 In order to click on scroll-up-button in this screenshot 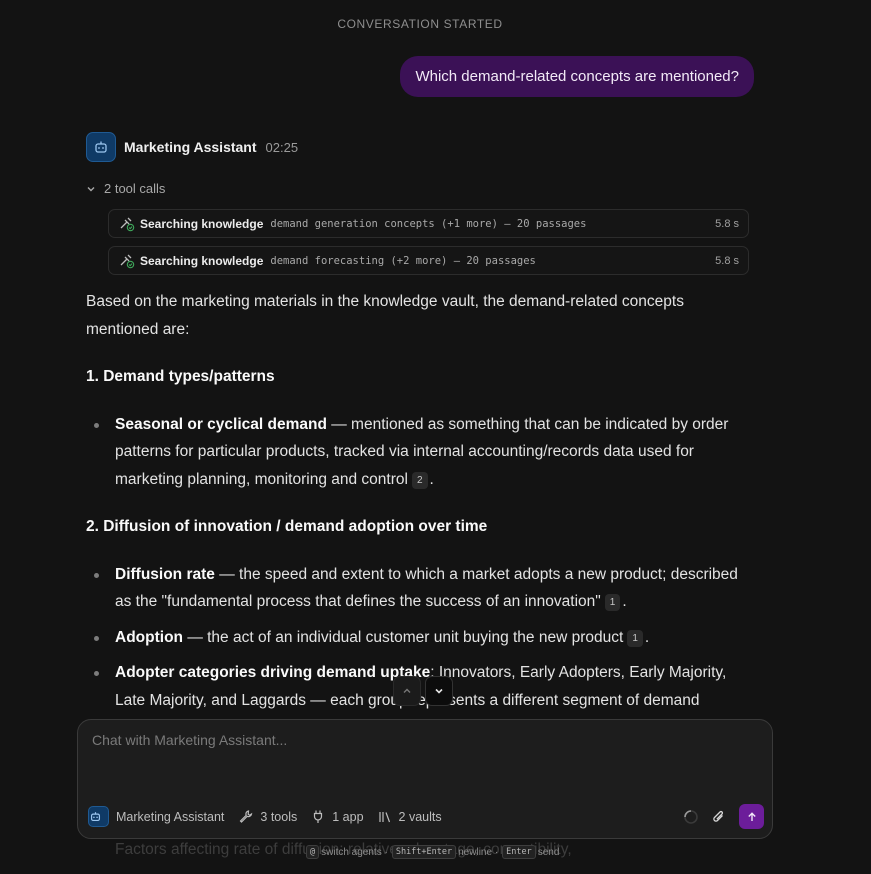, I will do `click(407, 691)`.